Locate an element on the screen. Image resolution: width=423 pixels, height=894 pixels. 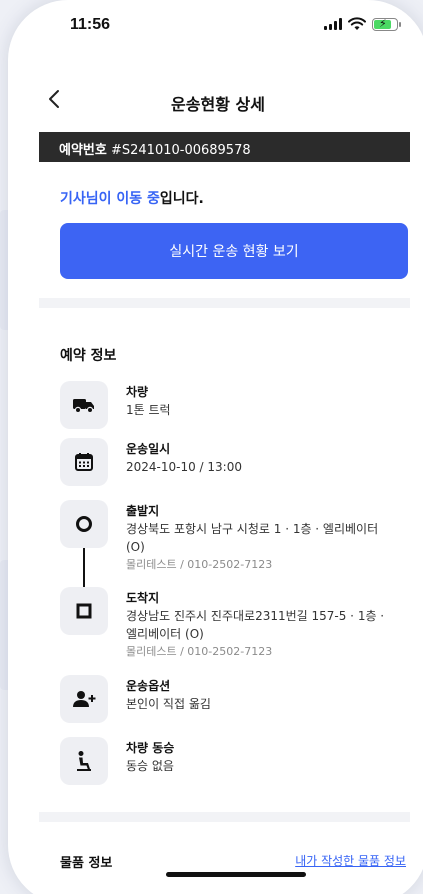
status-time: 11:56 is located at coordinates (90, 24).